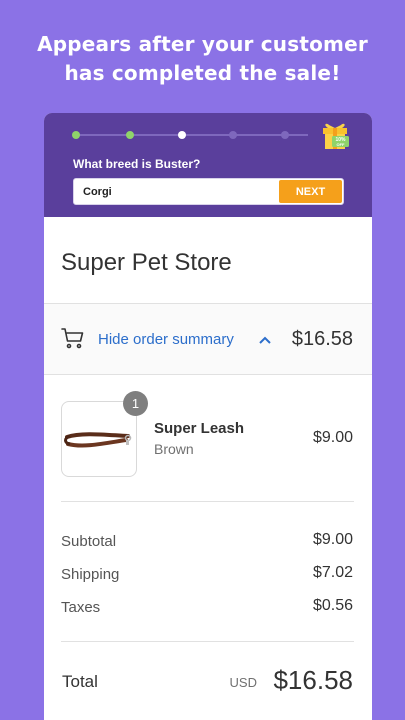 Image resolution: width=405 pixels, height=720 pixels. What do you see at coordinates (190, 135) in the screenshot?
I see `survey-progress` at bounding box center [190, 135].